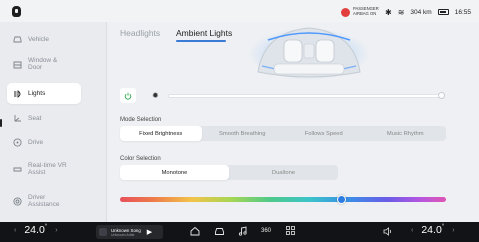 The image size is (479, 242). What do you see at coordinates (290, 231) in the screenshot?
I see `apps-grid-icon` at bounding box center [290, 231].